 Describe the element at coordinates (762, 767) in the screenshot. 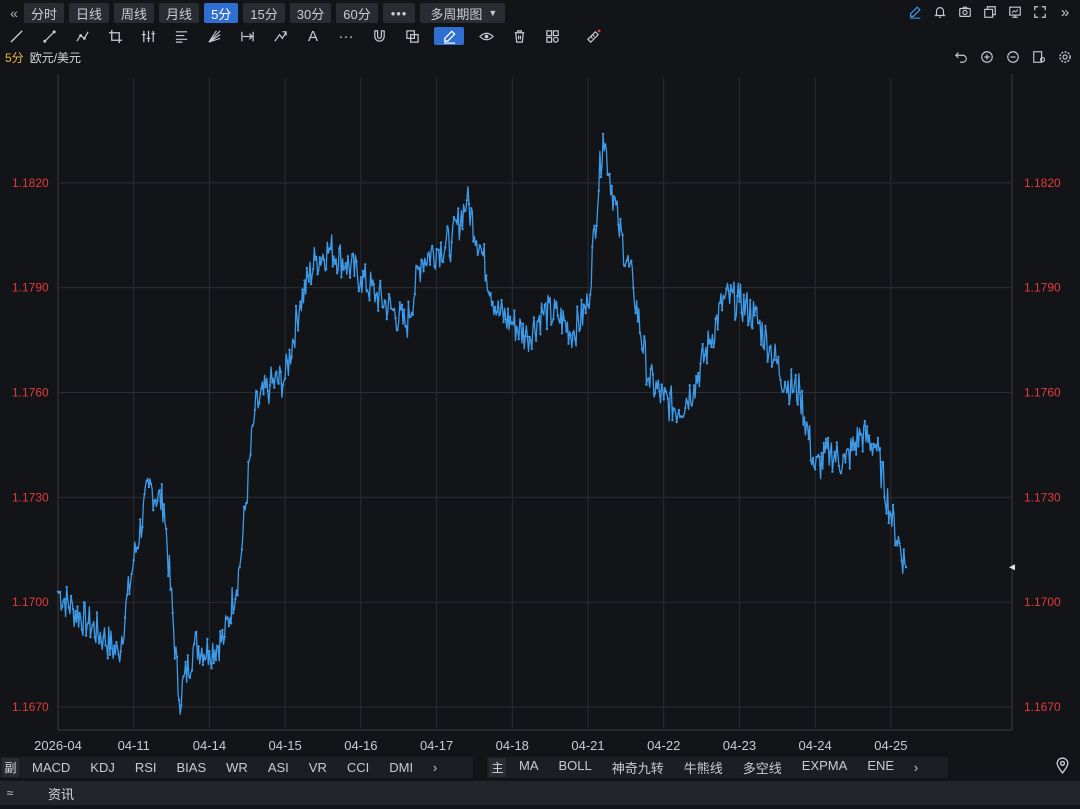

I see `main-indicator-4: 多空线` at that location.